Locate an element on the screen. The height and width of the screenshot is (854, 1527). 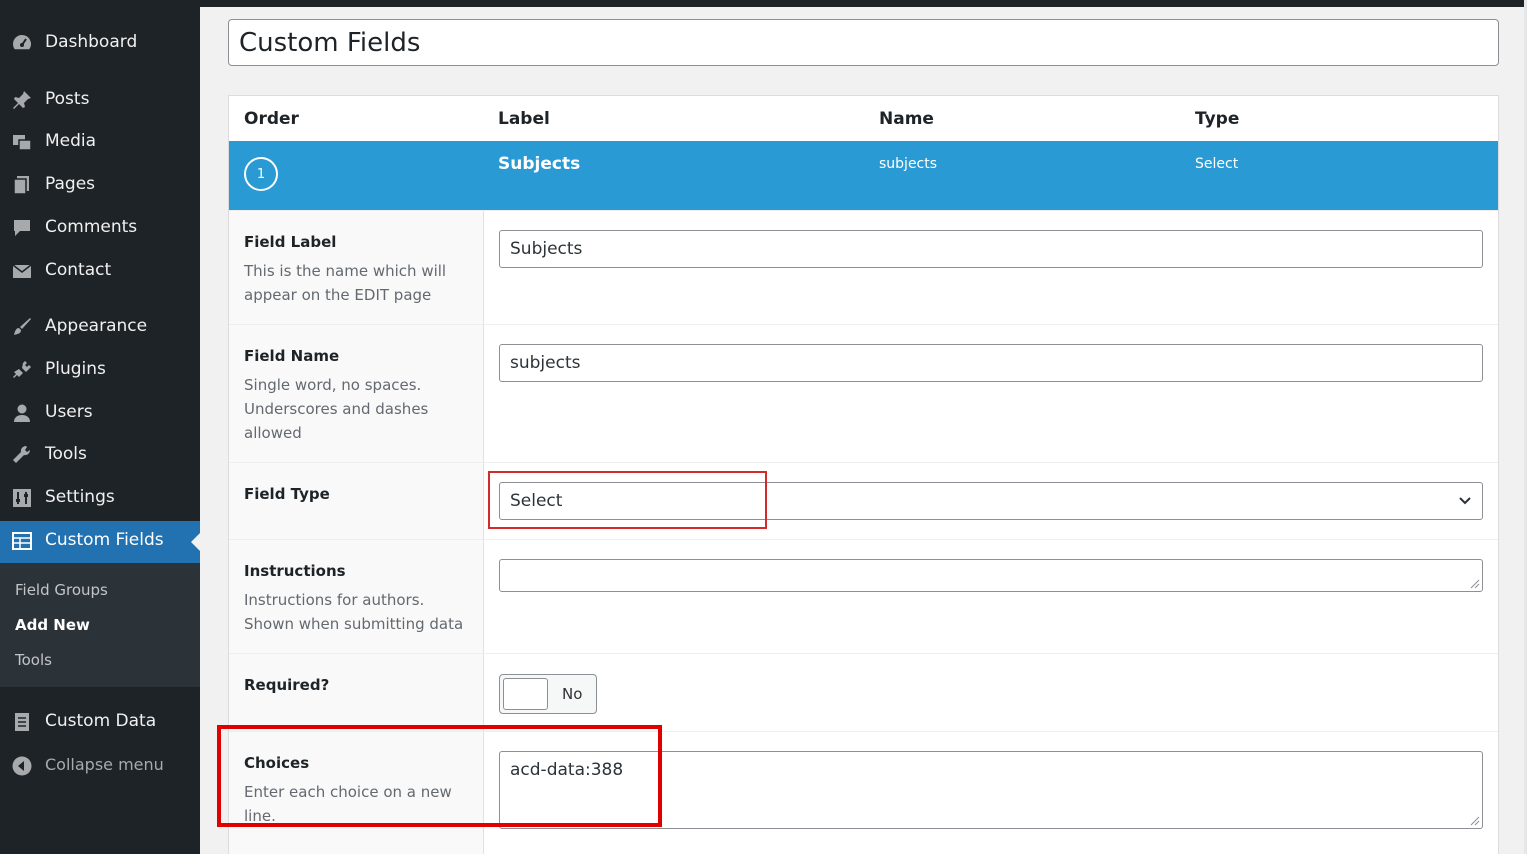
submenu-tools: Tools is located at coordinates (33, 660).